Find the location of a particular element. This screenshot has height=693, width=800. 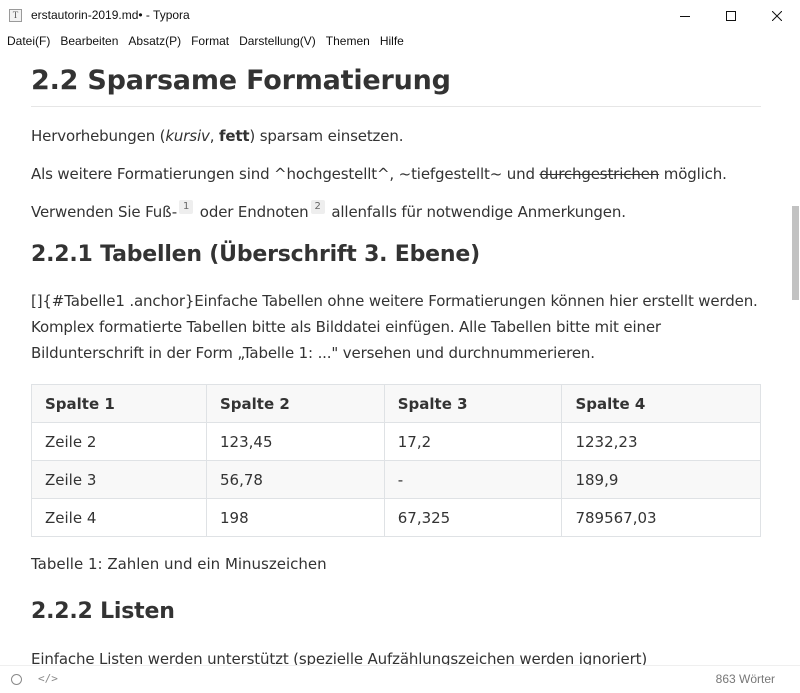

table-cell: 123,45 is located at coordinates (295, 441).